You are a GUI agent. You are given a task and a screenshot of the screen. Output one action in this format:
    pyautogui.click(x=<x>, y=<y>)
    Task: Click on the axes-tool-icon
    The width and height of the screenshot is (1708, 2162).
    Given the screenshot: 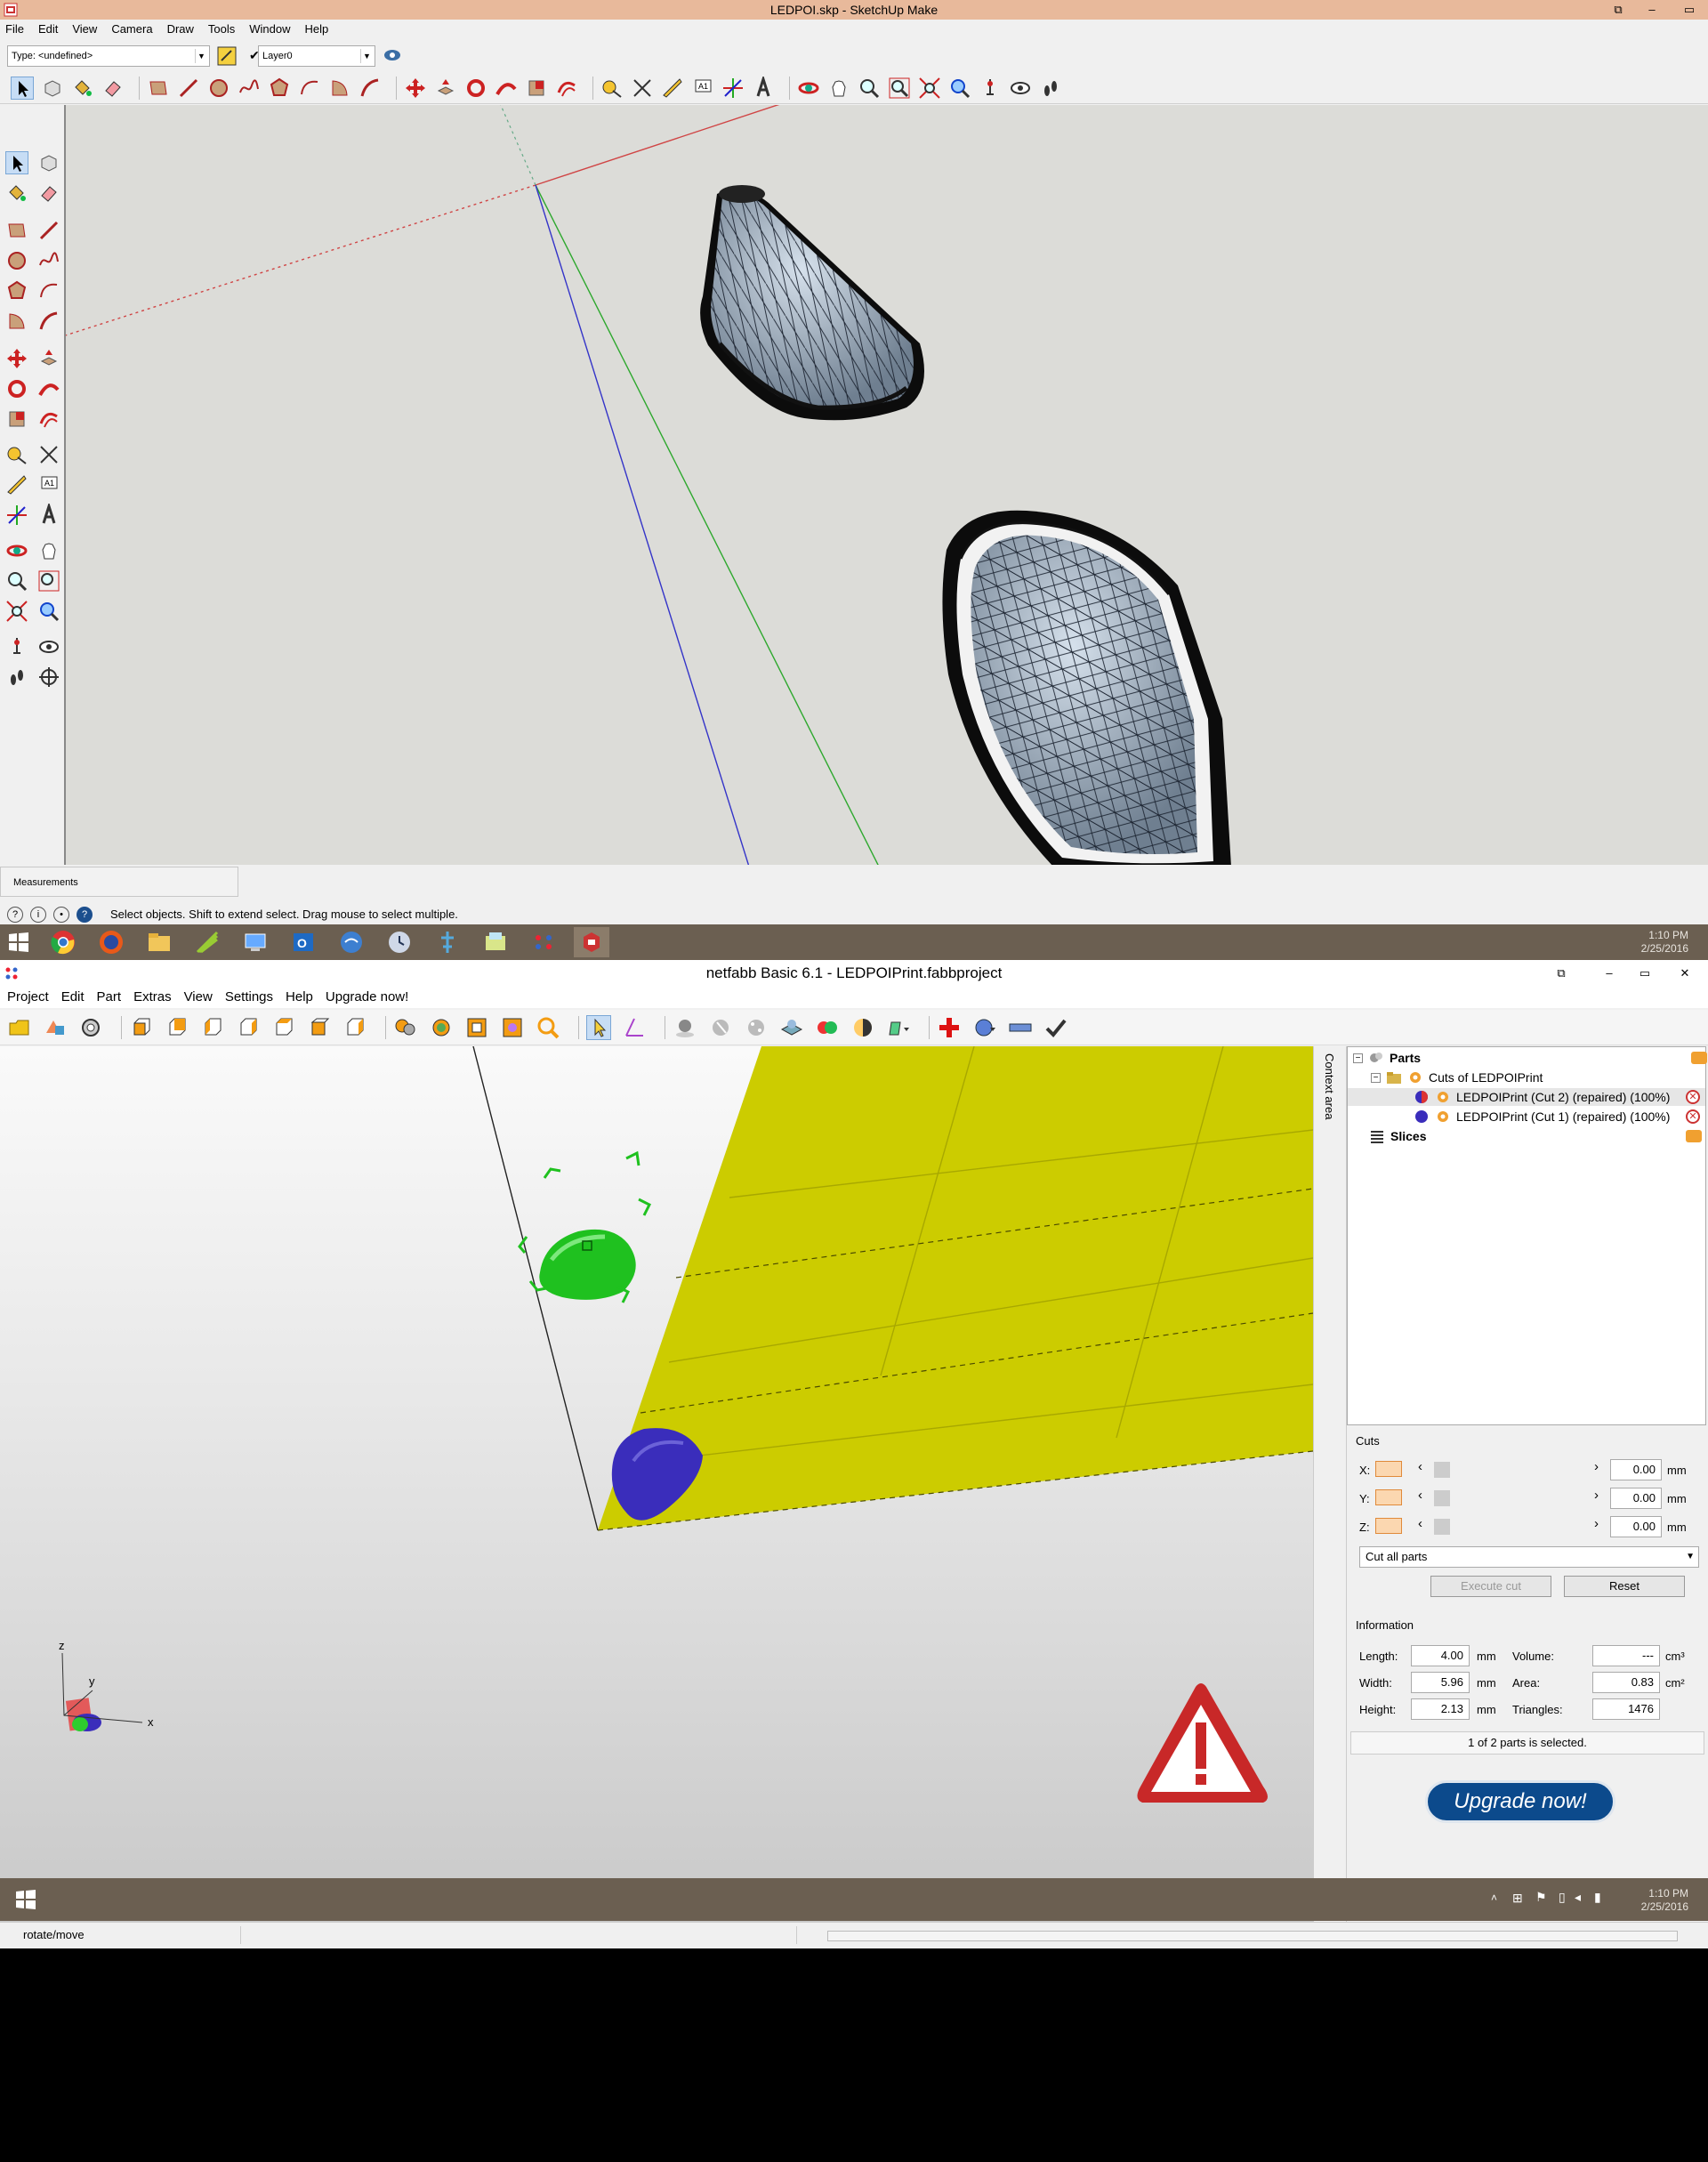 What is the action you would take?
    pyautogui.click(x=16, y=516)
    